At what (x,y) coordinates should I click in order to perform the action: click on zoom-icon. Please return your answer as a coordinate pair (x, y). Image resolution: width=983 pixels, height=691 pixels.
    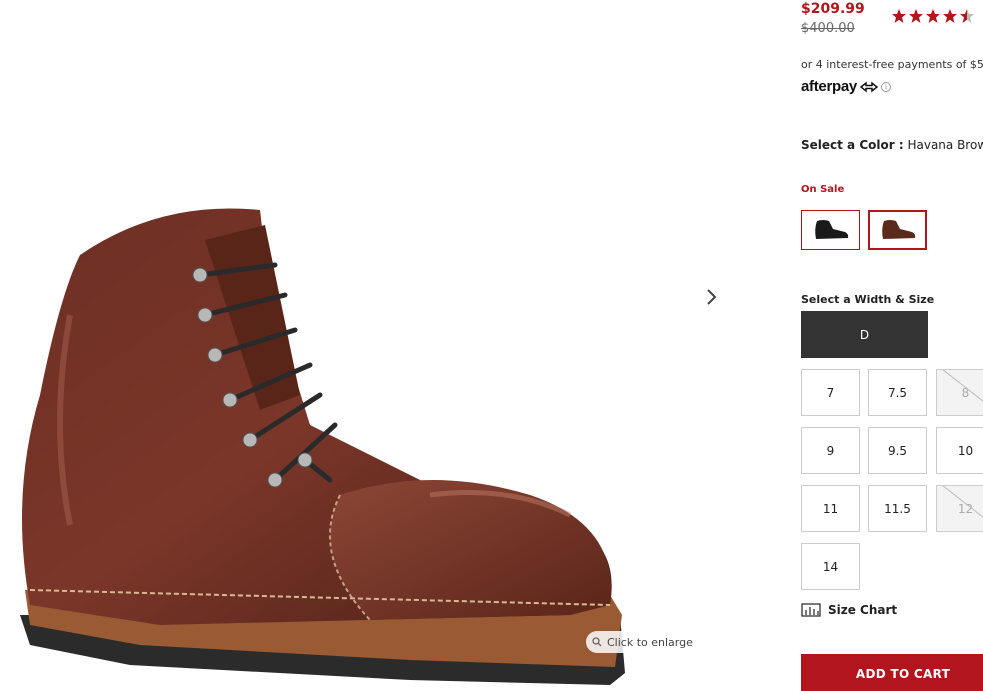
    Looking at the image, I should click on (597, 642).